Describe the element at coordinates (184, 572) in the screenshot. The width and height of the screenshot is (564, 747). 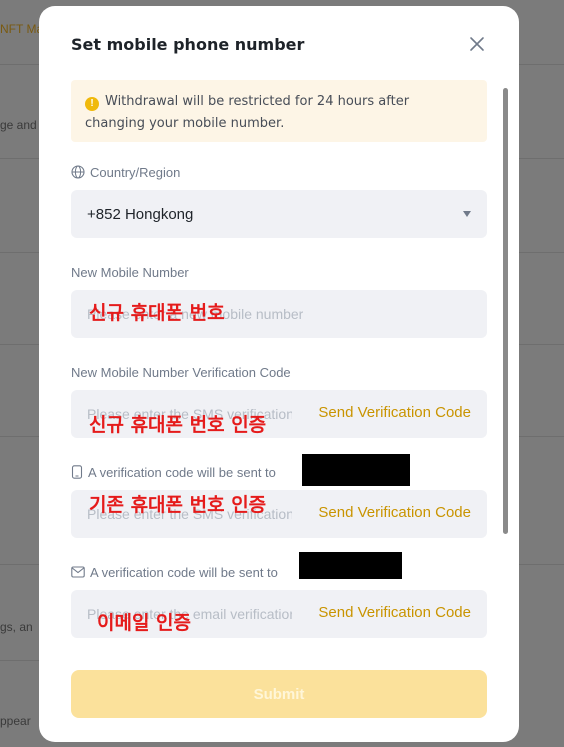
I see `email-code-label-text: A verification code will be sent to` at that location.